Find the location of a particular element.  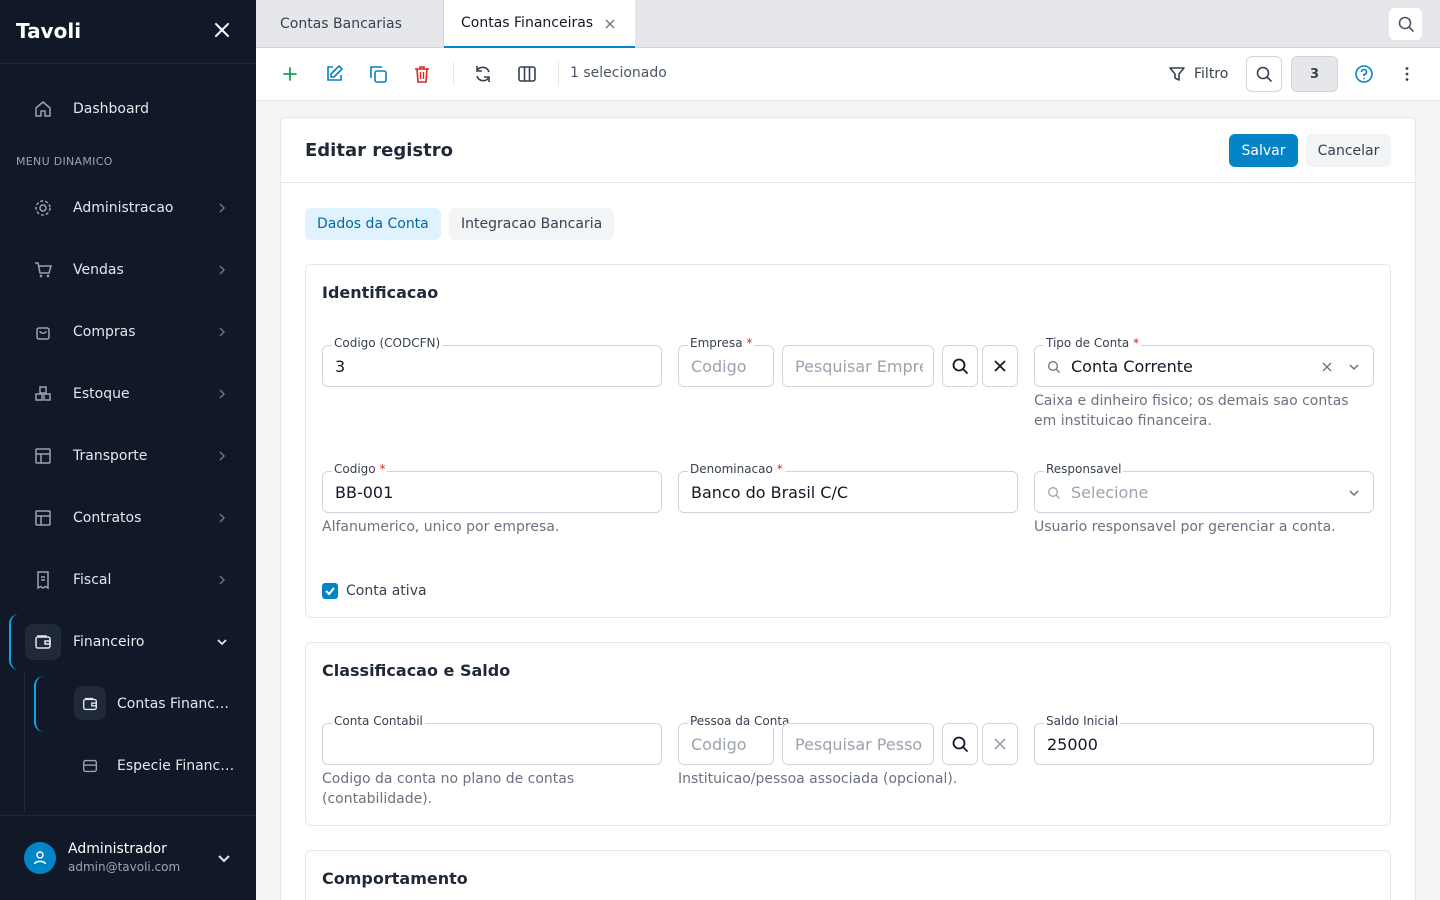

pessoa-code-input: Codigo is located at coordinates (726, 744).